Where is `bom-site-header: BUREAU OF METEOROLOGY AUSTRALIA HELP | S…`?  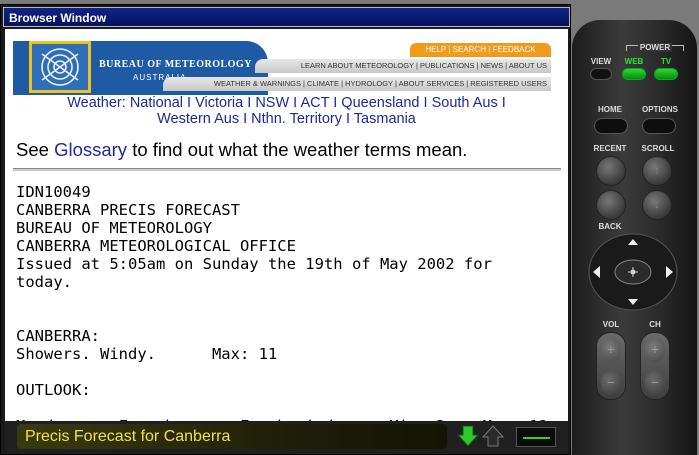 bom-site-header: BUREAU OF METEOROLOGY AUSTRALIA HELP | S… is located at coordinates (282, 66).